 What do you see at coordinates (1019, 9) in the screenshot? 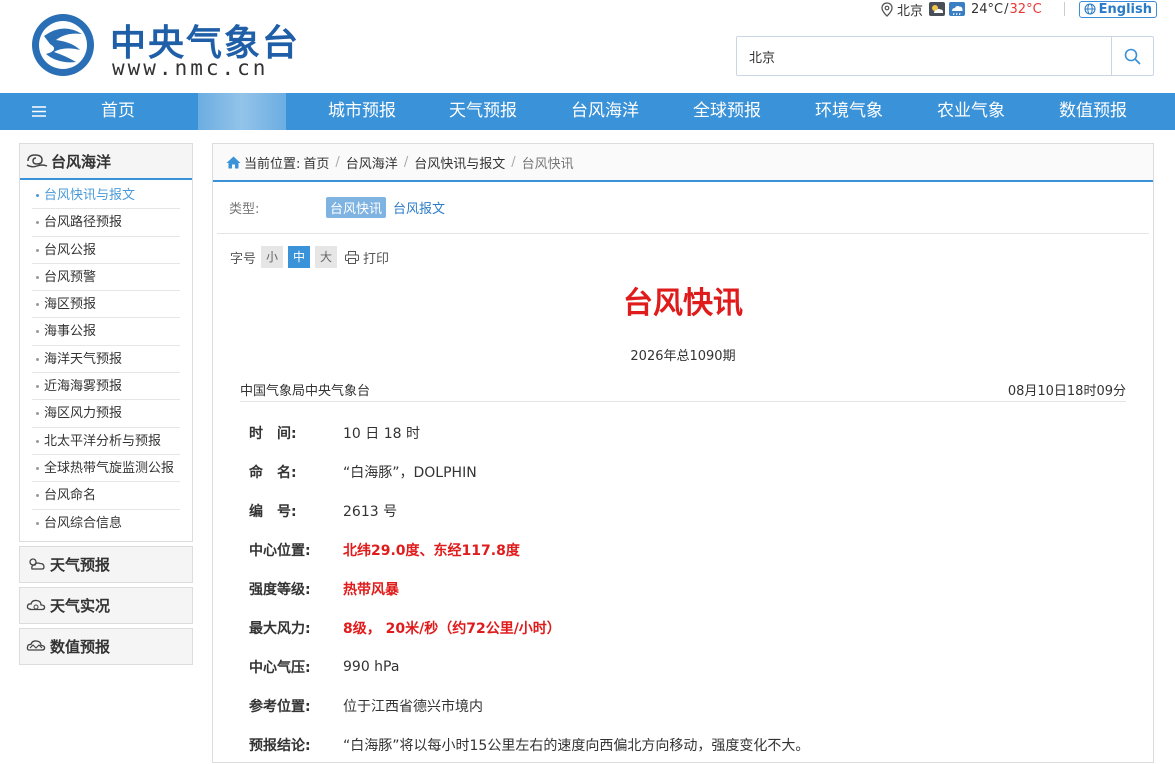
I see `top-weather-info: 北京 24°C / 32°C English` at bounding box center [1019, 9].